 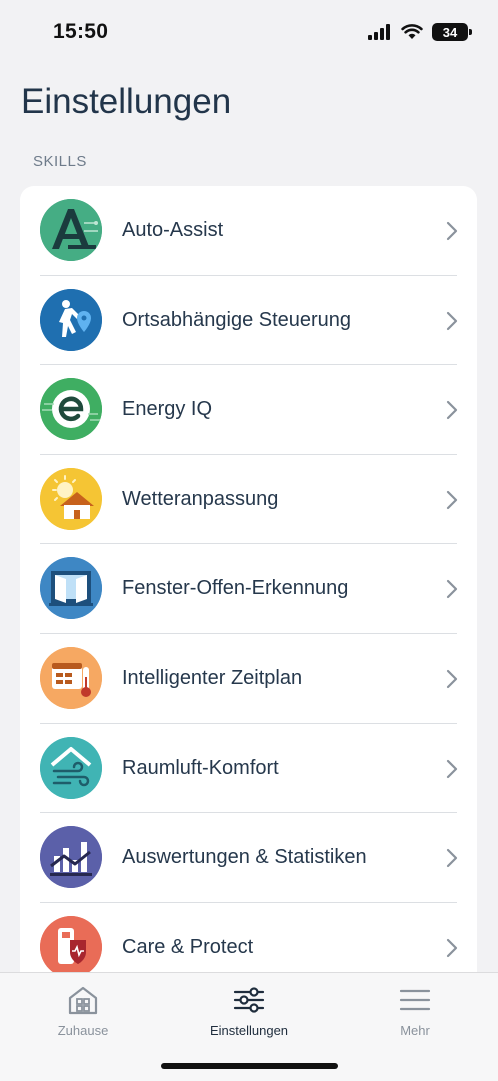 I want to click on air-comfort-icon, so click(x=71, y=767).